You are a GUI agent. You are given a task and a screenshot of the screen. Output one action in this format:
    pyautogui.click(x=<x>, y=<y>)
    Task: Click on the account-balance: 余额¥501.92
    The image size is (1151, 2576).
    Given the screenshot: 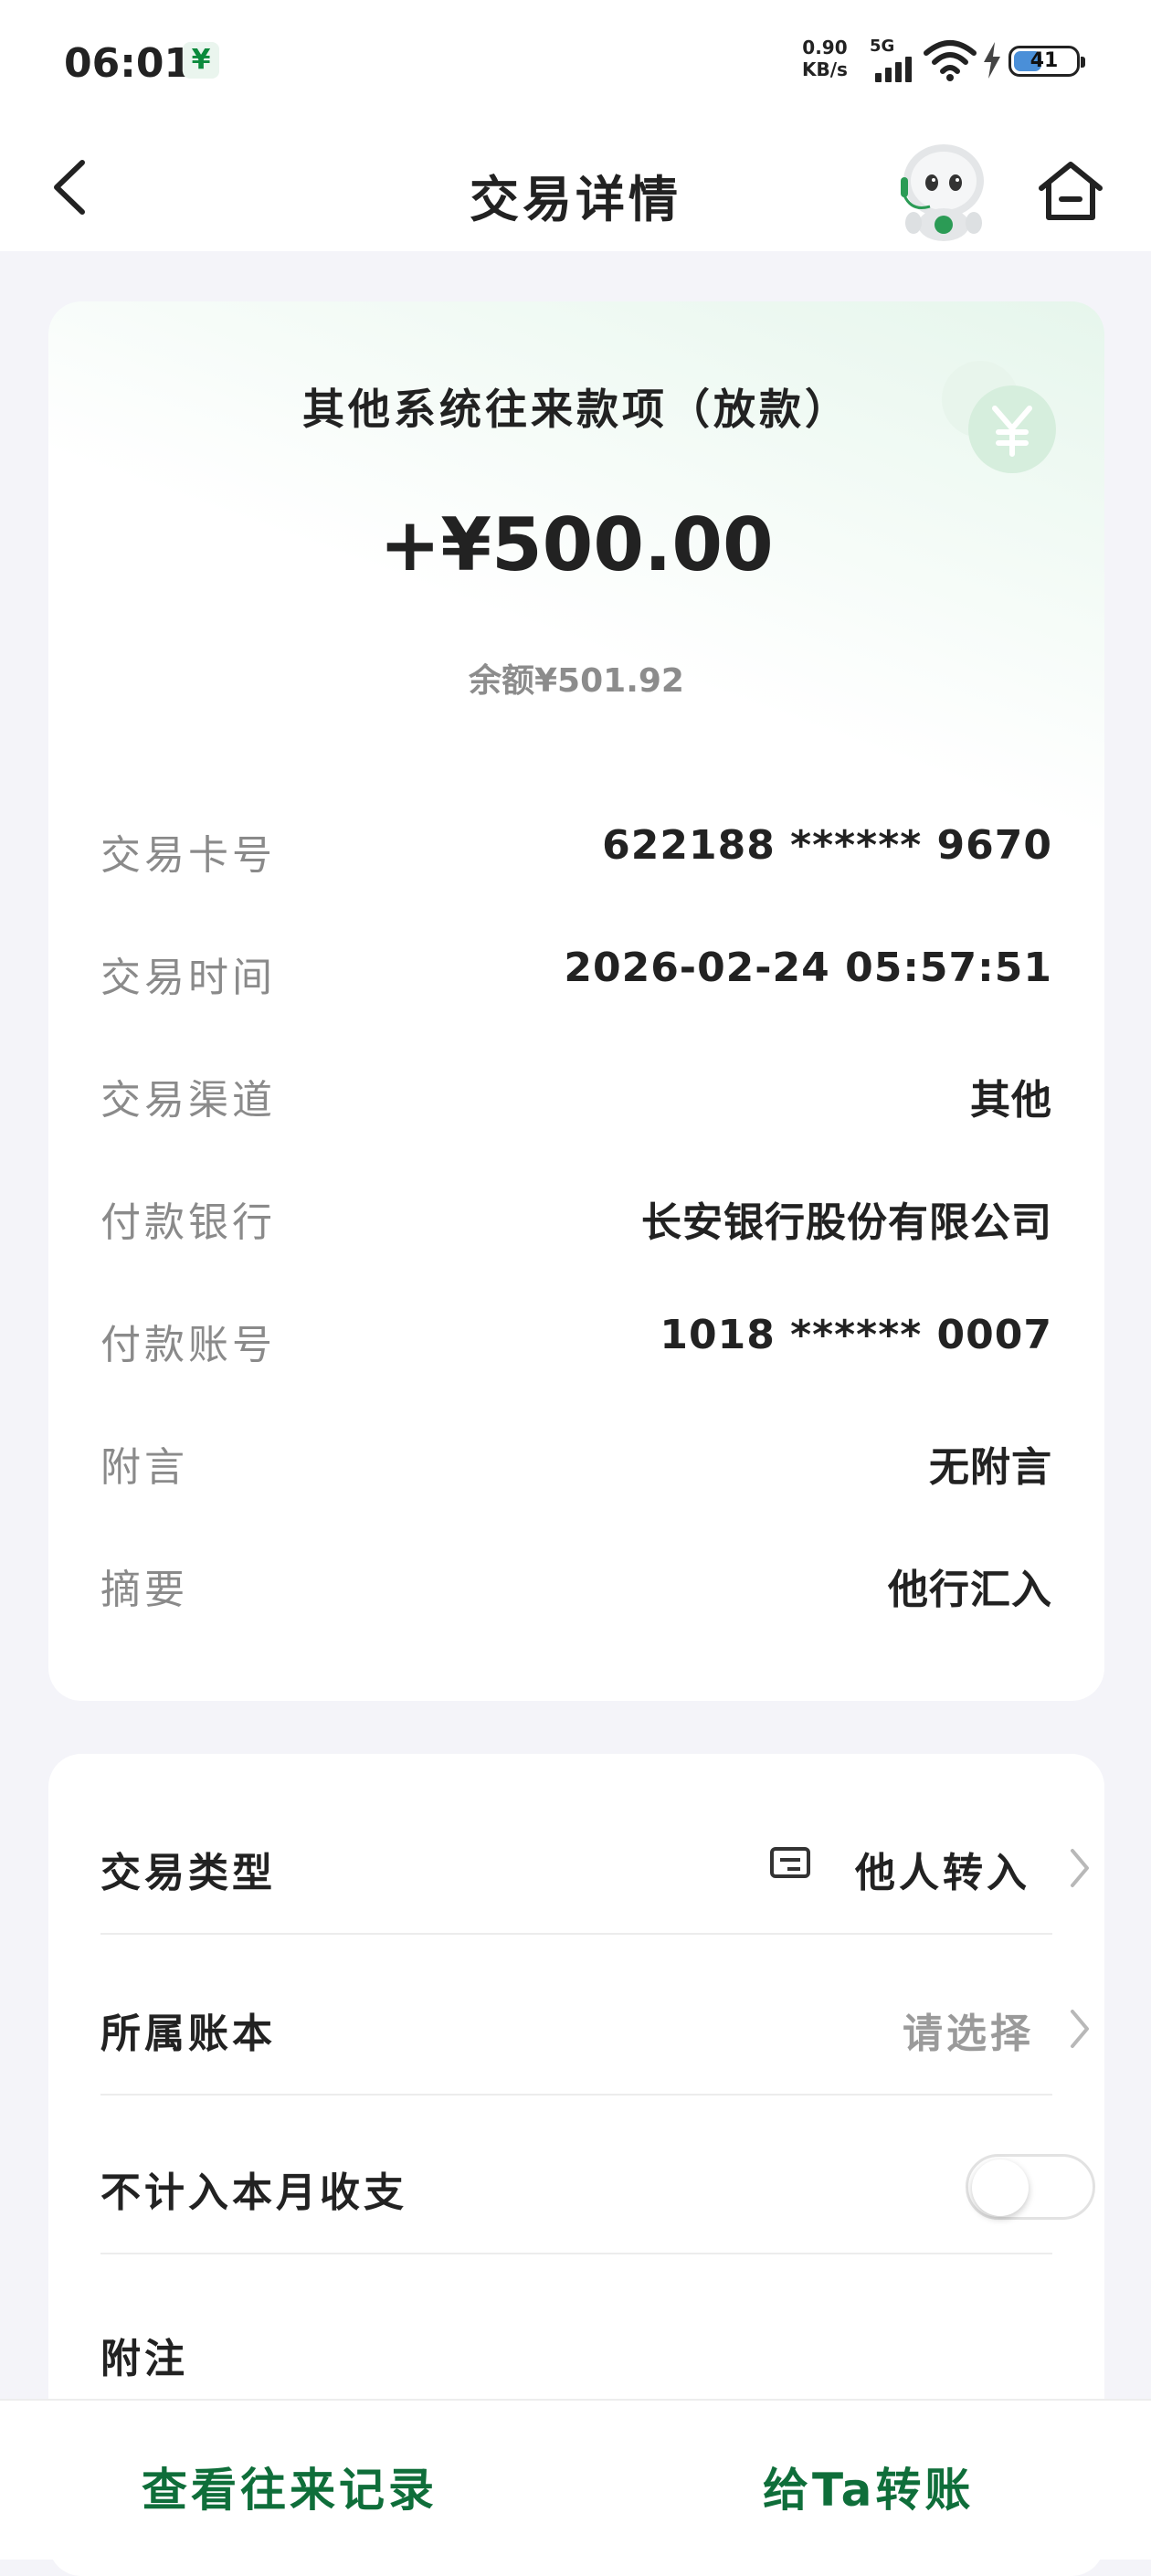 What is the action you would take?
    pyautogui.click(x=576, y=681)
    